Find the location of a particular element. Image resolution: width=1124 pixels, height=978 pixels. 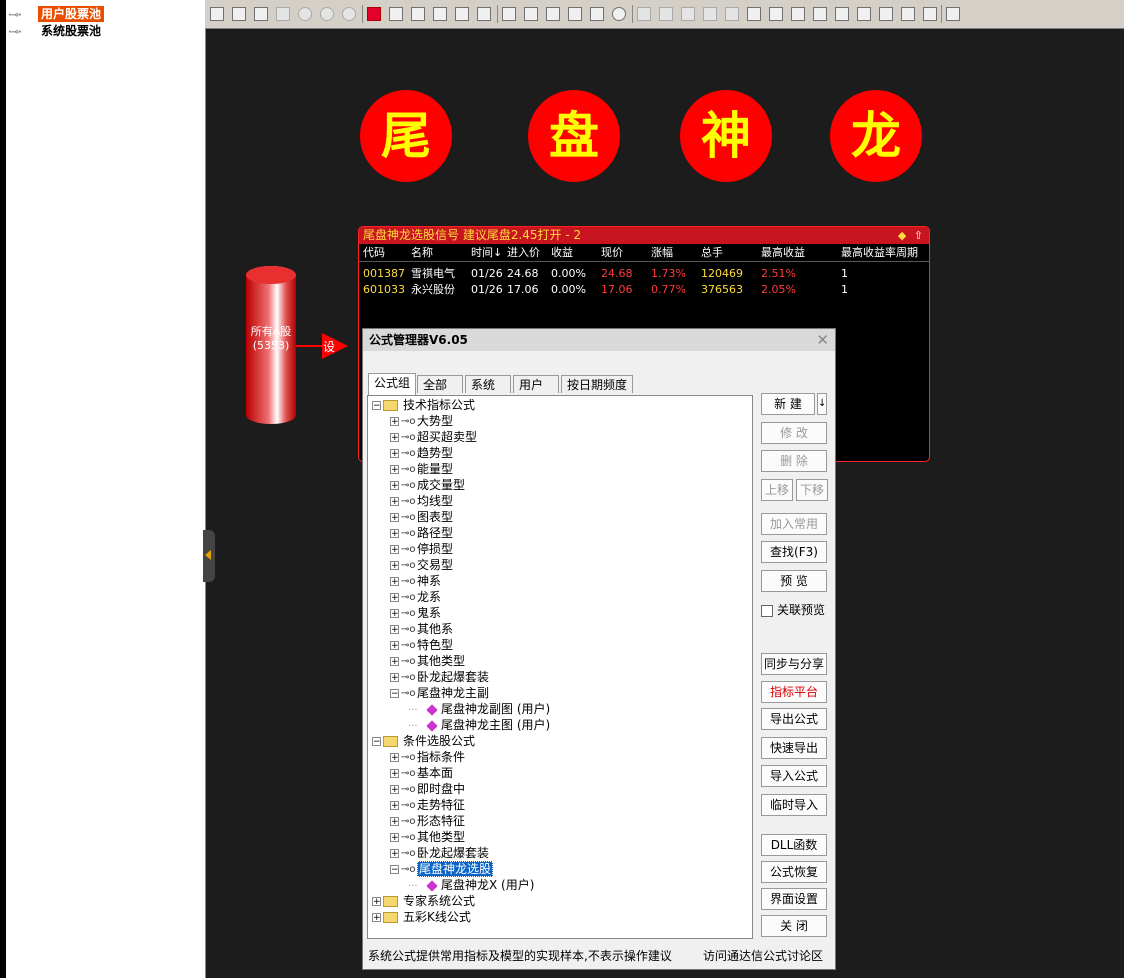

color-icon is located at coordinates (732, 14).